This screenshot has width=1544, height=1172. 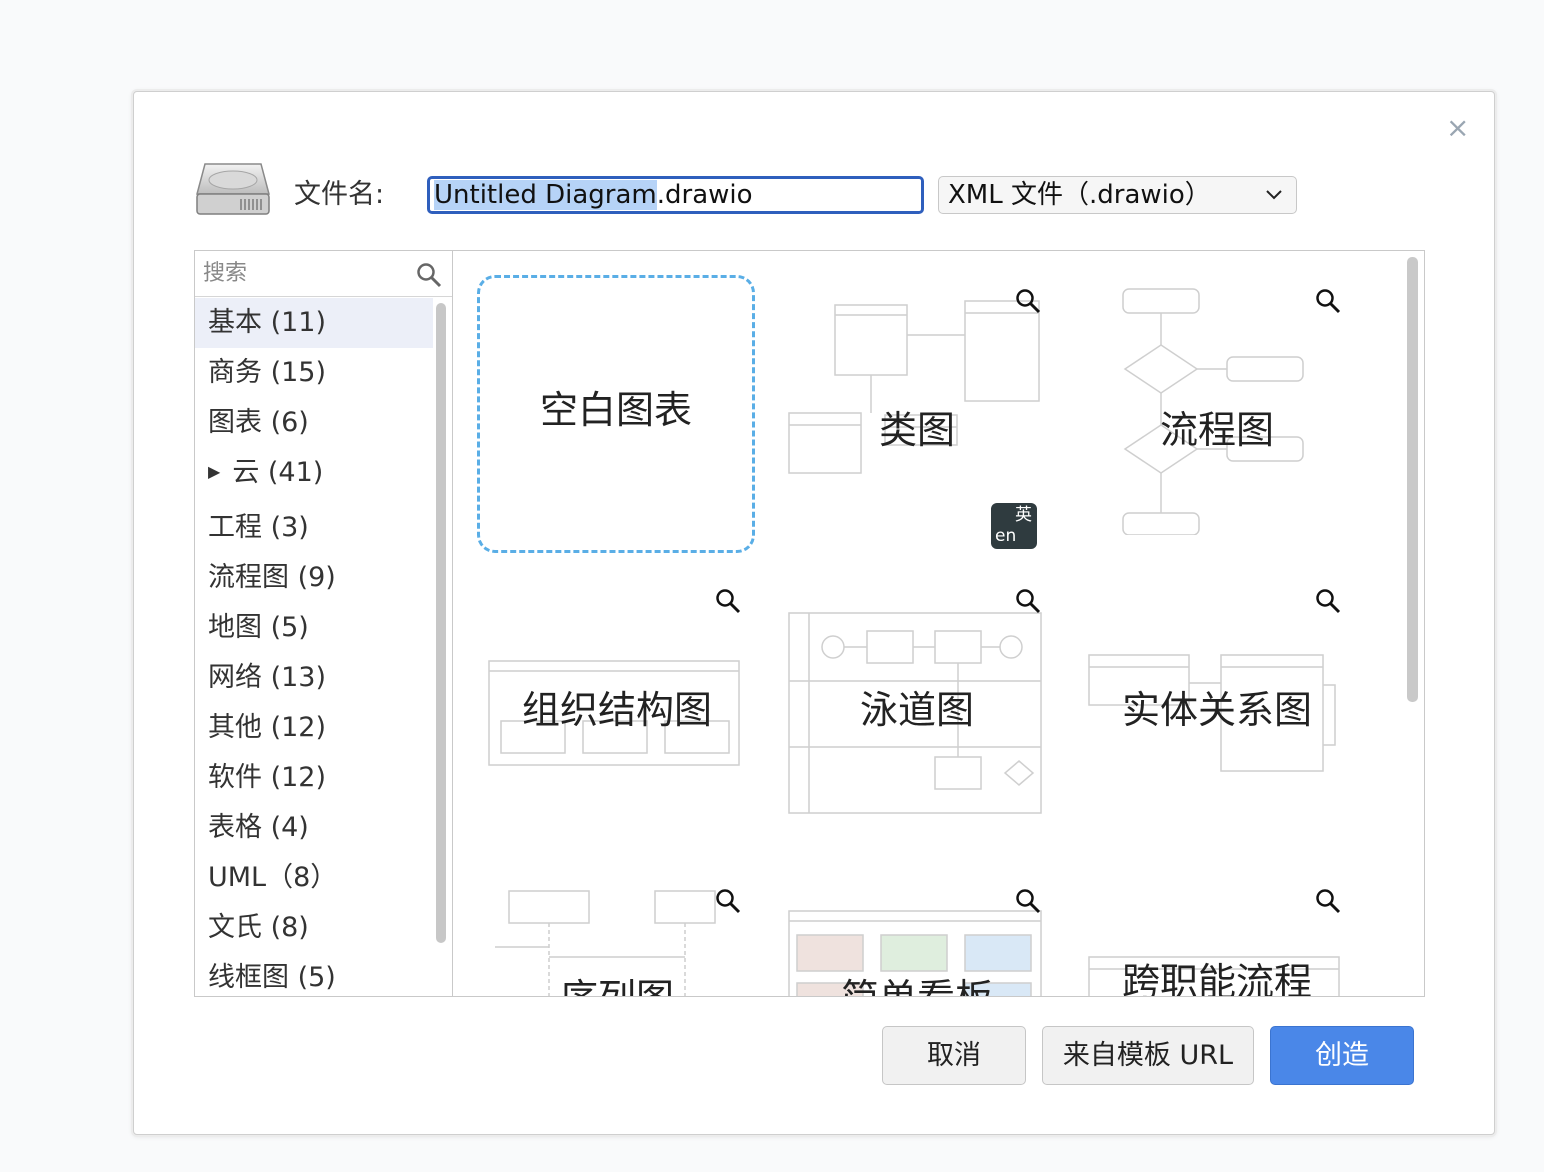 What do you see at coordinates (323, 274) in the screenshot?
I see `search-input: 搜索` at bounding box center [323, 274].